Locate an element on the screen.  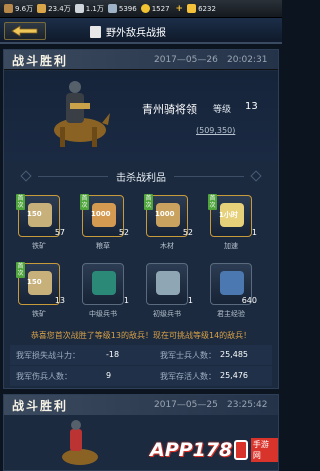
resource-item: 23.4万 is located at coordinates (54, 9).